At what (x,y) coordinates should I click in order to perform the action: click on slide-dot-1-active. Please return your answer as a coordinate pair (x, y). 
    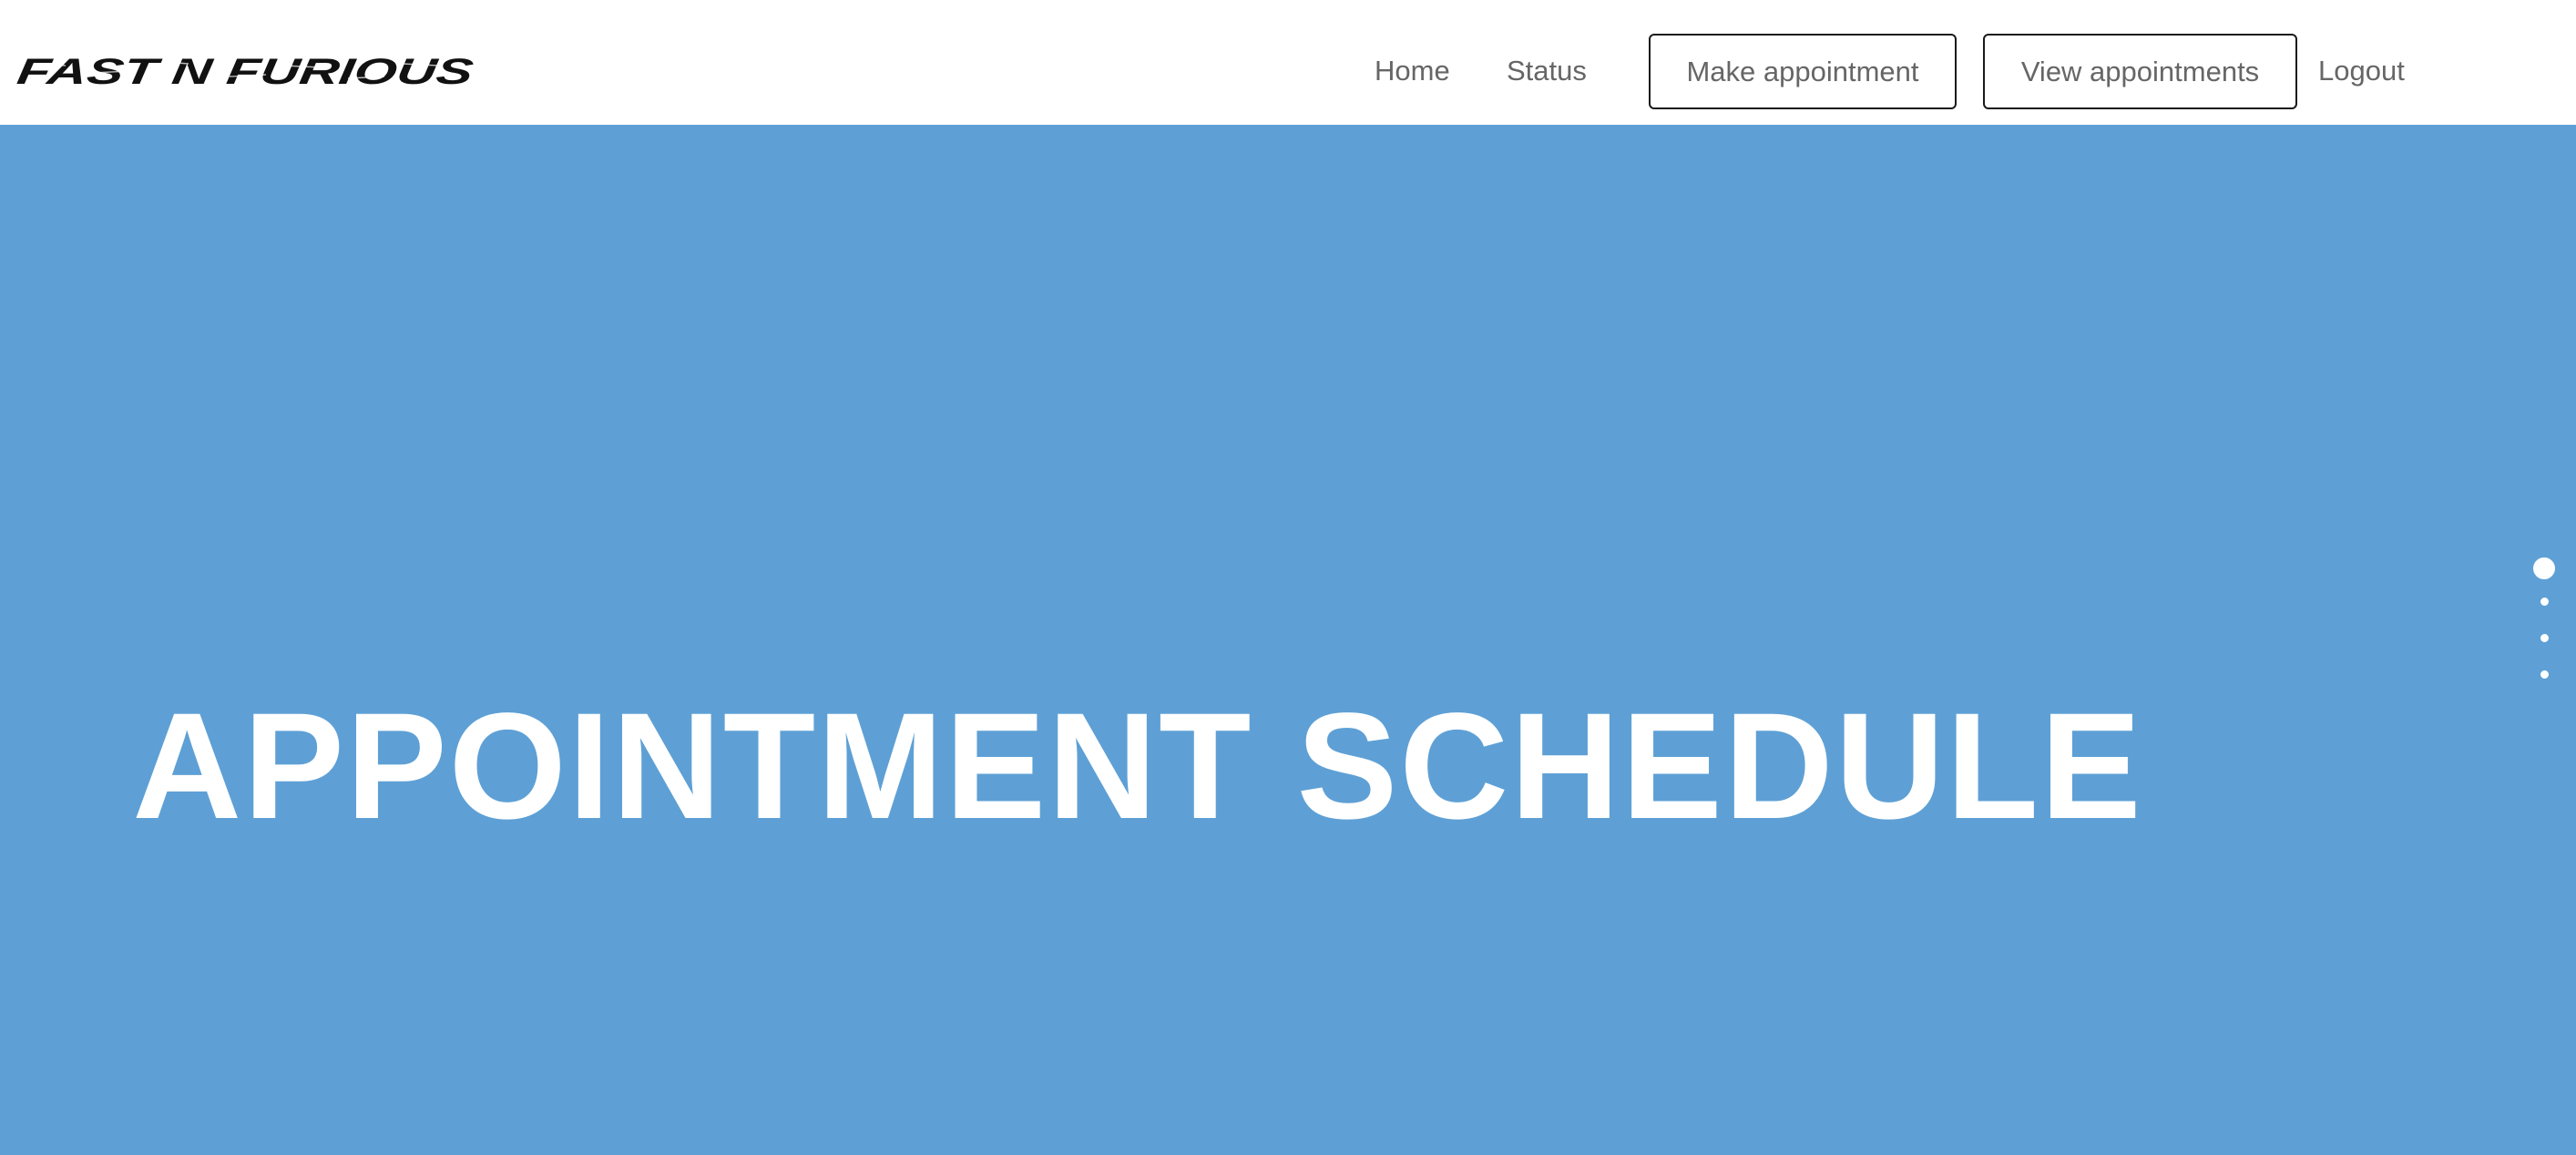
    Looking at the image, I should click on (2544, 568).